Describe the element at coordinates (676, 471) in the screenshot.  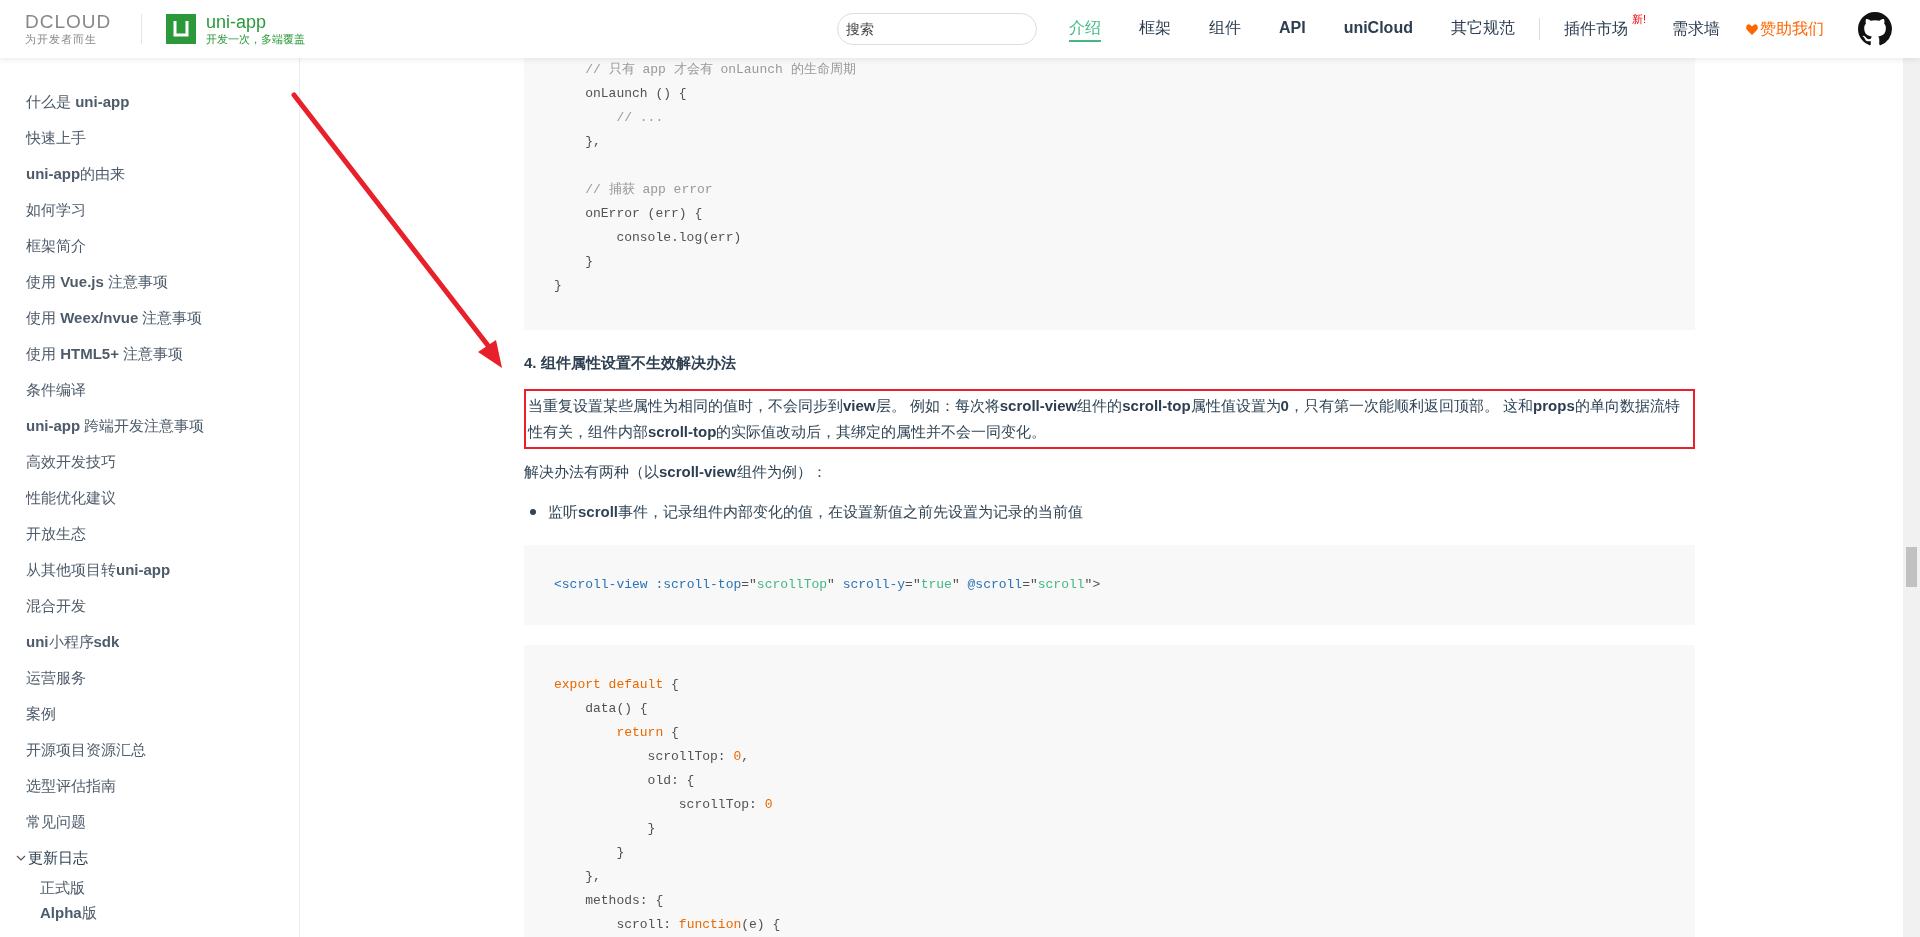
I see `paragraph: 解决办法有两种（以scroll-view组件为例）：` at that location.